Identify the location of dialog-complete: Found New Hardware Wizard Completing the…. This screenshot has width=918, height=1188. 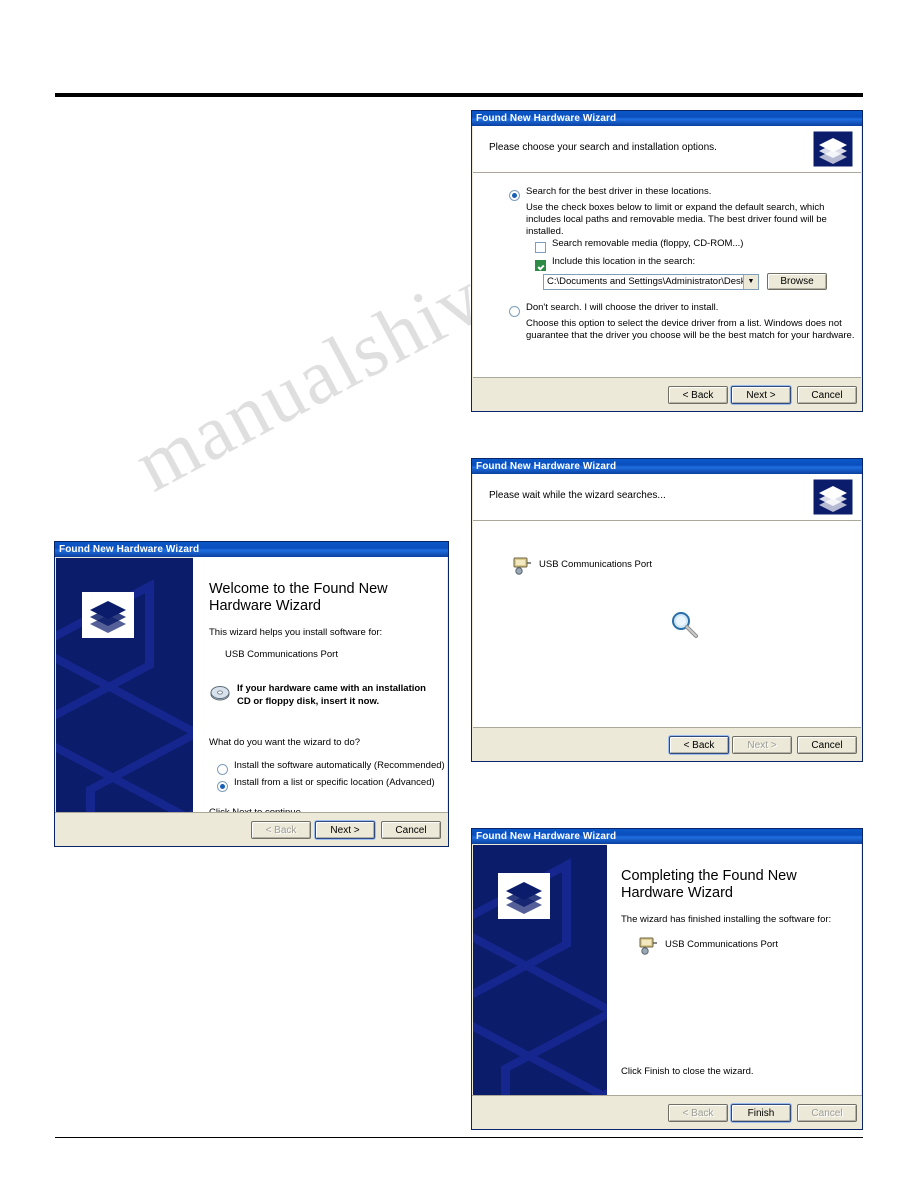
(667, 979).